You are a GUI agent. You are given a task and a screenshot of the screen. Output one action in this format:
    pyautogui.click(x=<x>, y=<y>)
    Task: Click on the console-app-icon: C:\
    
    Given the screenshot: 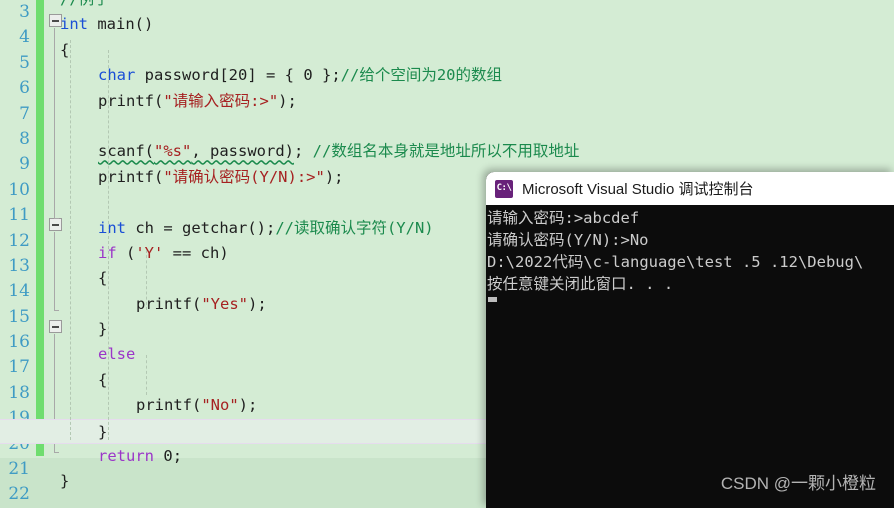 What is the action you would take?
    pyautogui.click(x=504, y=188)
    